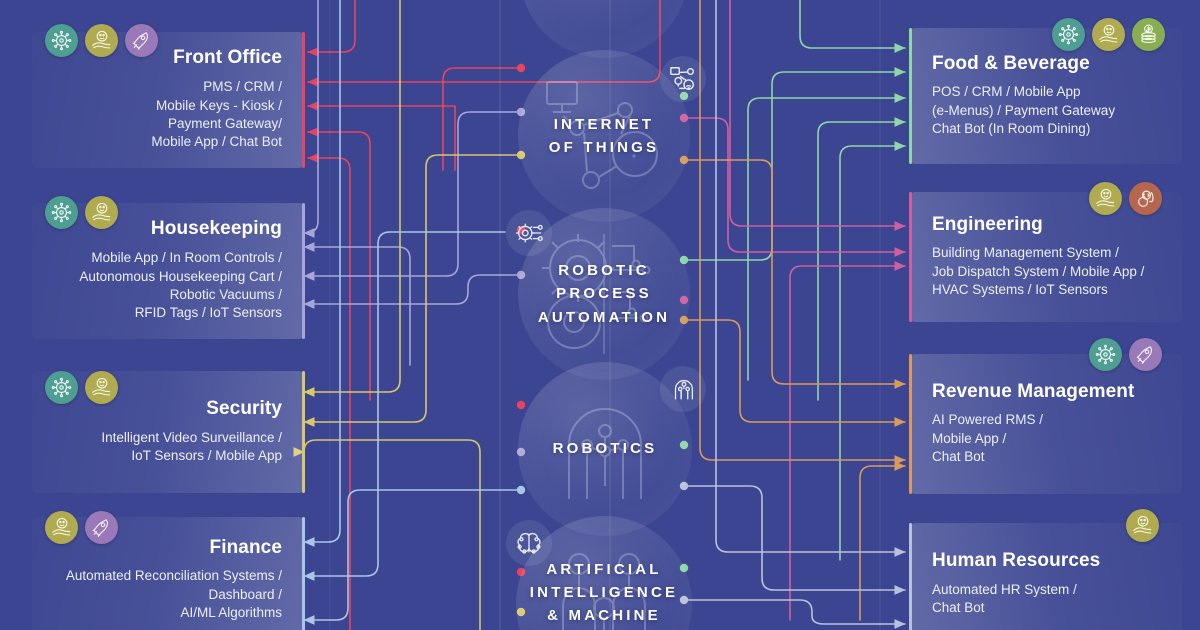  I want to click on cost-saving-icon, so click(1148, 34).